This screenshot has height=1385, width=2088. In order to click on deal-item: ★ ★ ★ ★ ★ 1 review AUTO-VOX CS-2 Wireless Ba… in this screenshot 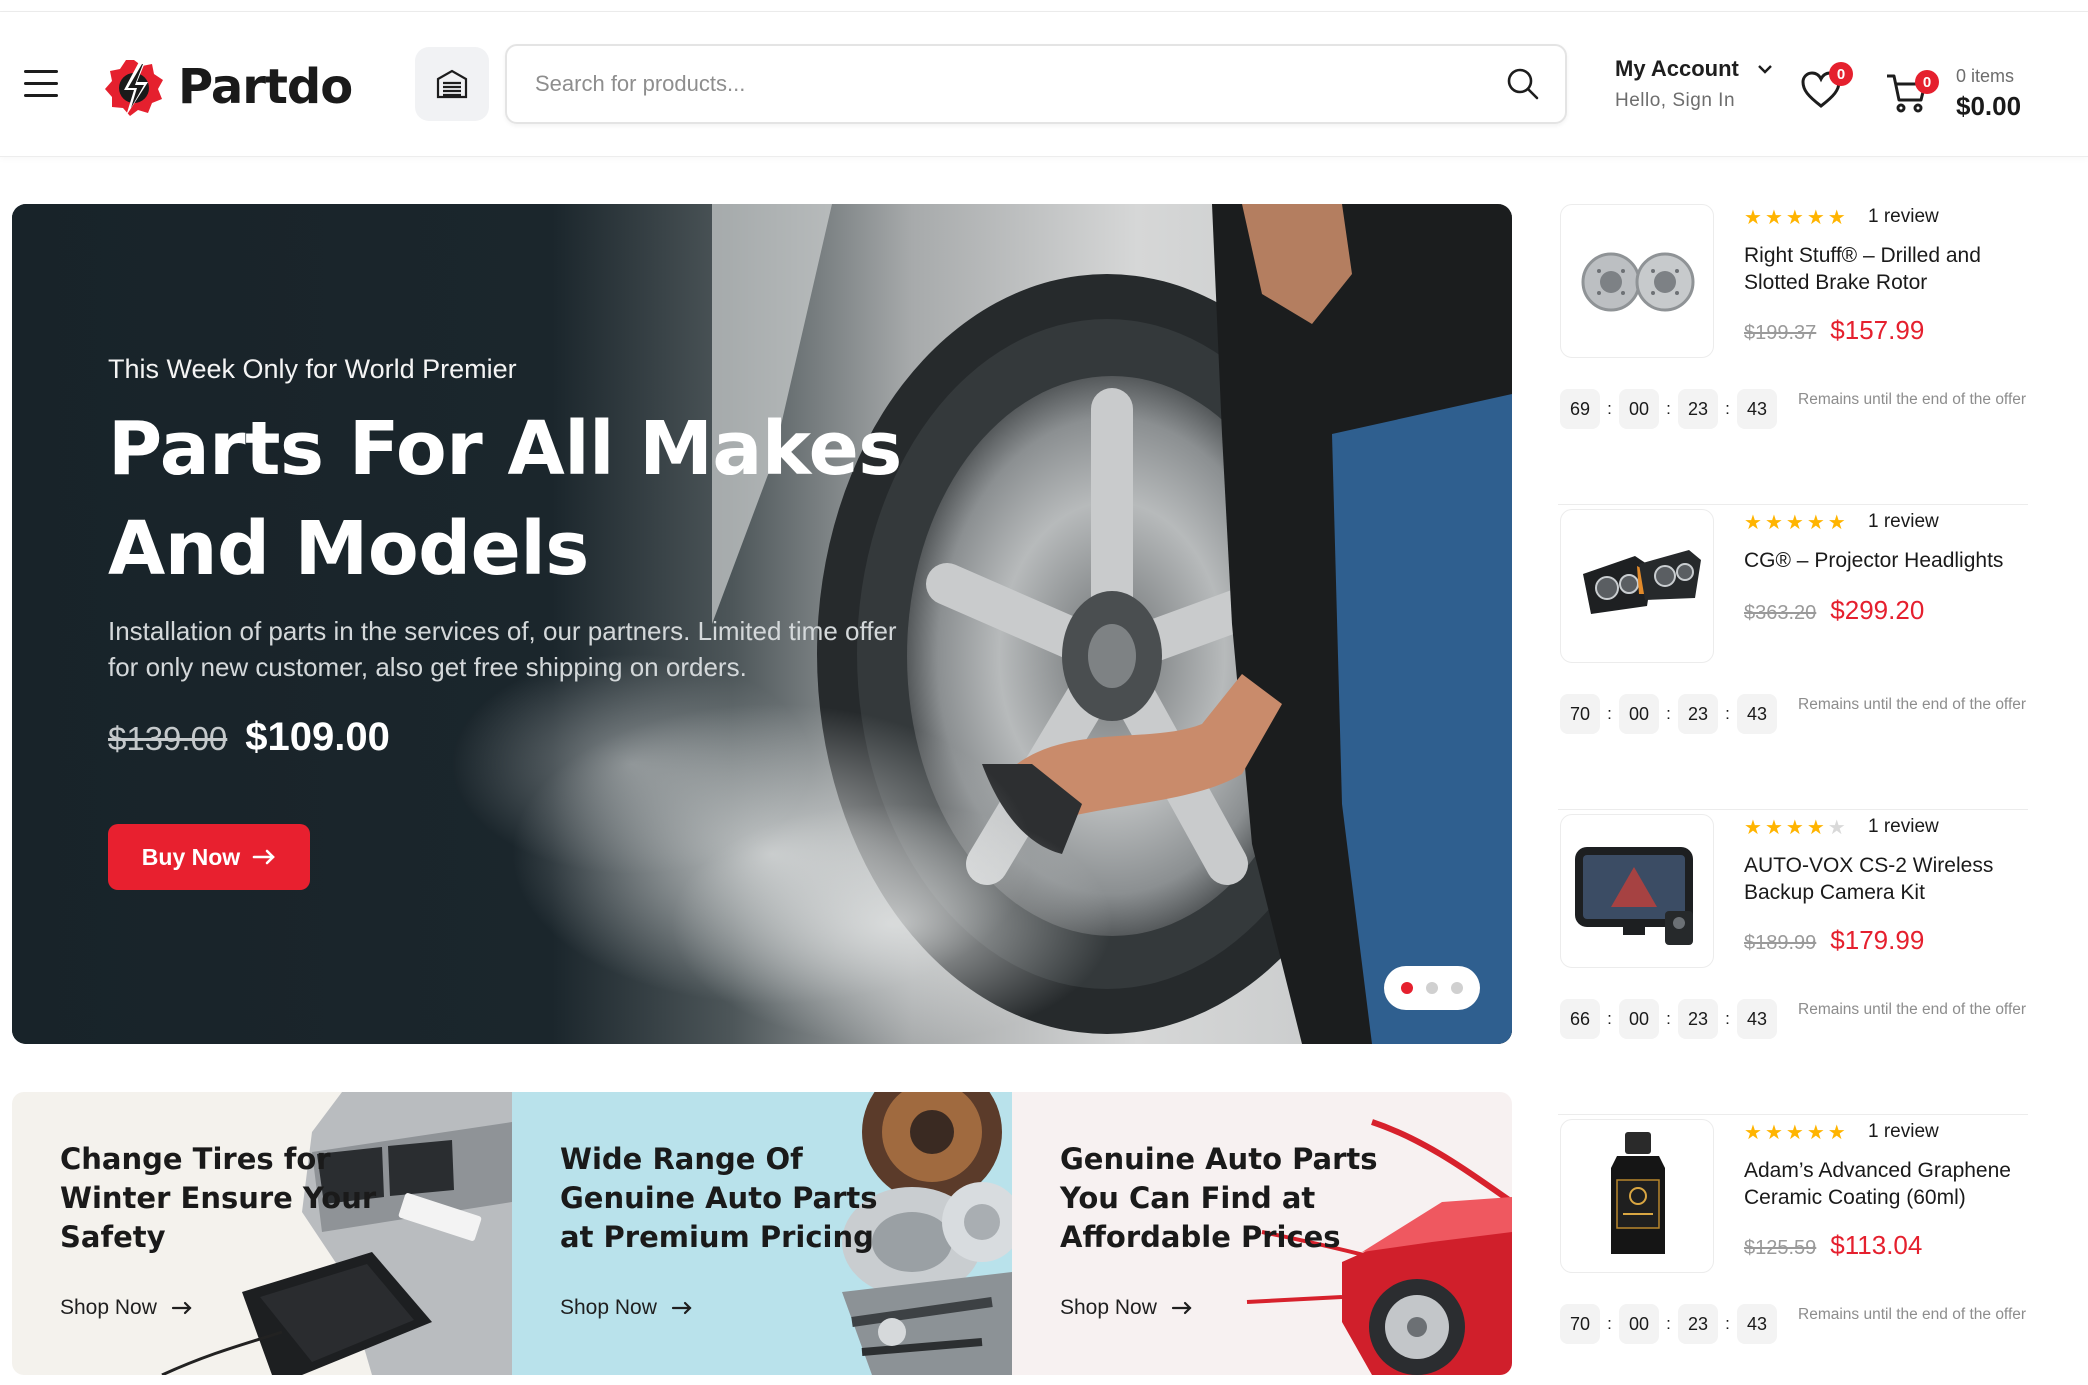, I will do `click(1793, 962)`.